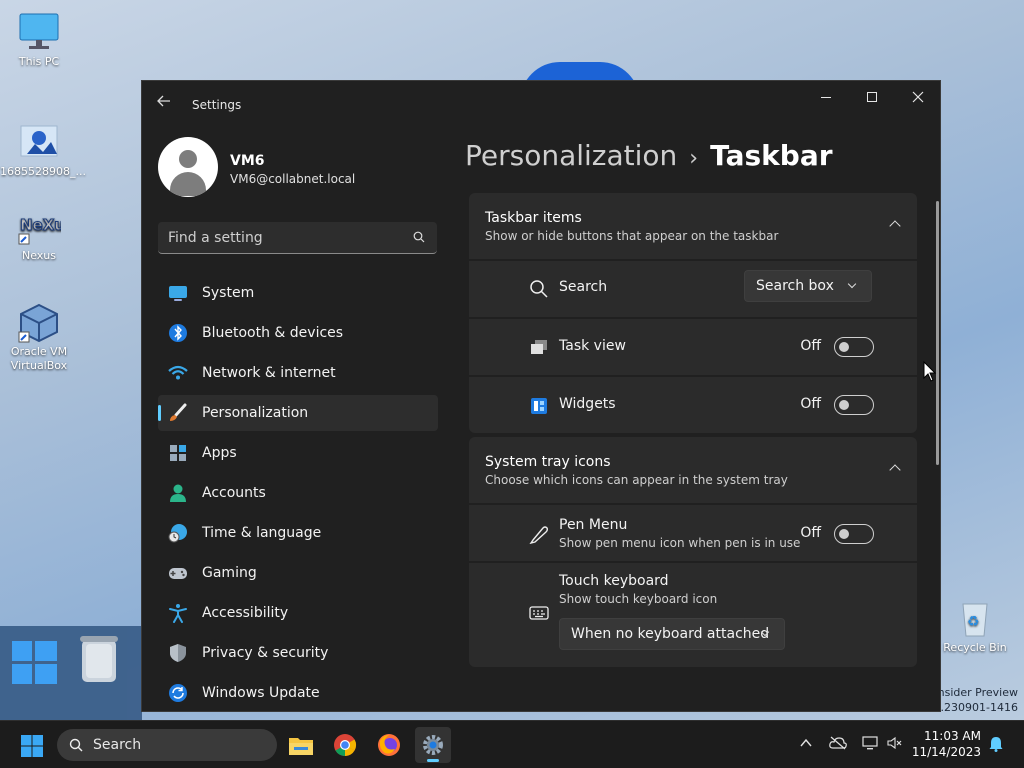 Image resolution: width=1024 pixels, height=768 pixels. I want to click on minimize-button, so click(826, 97).